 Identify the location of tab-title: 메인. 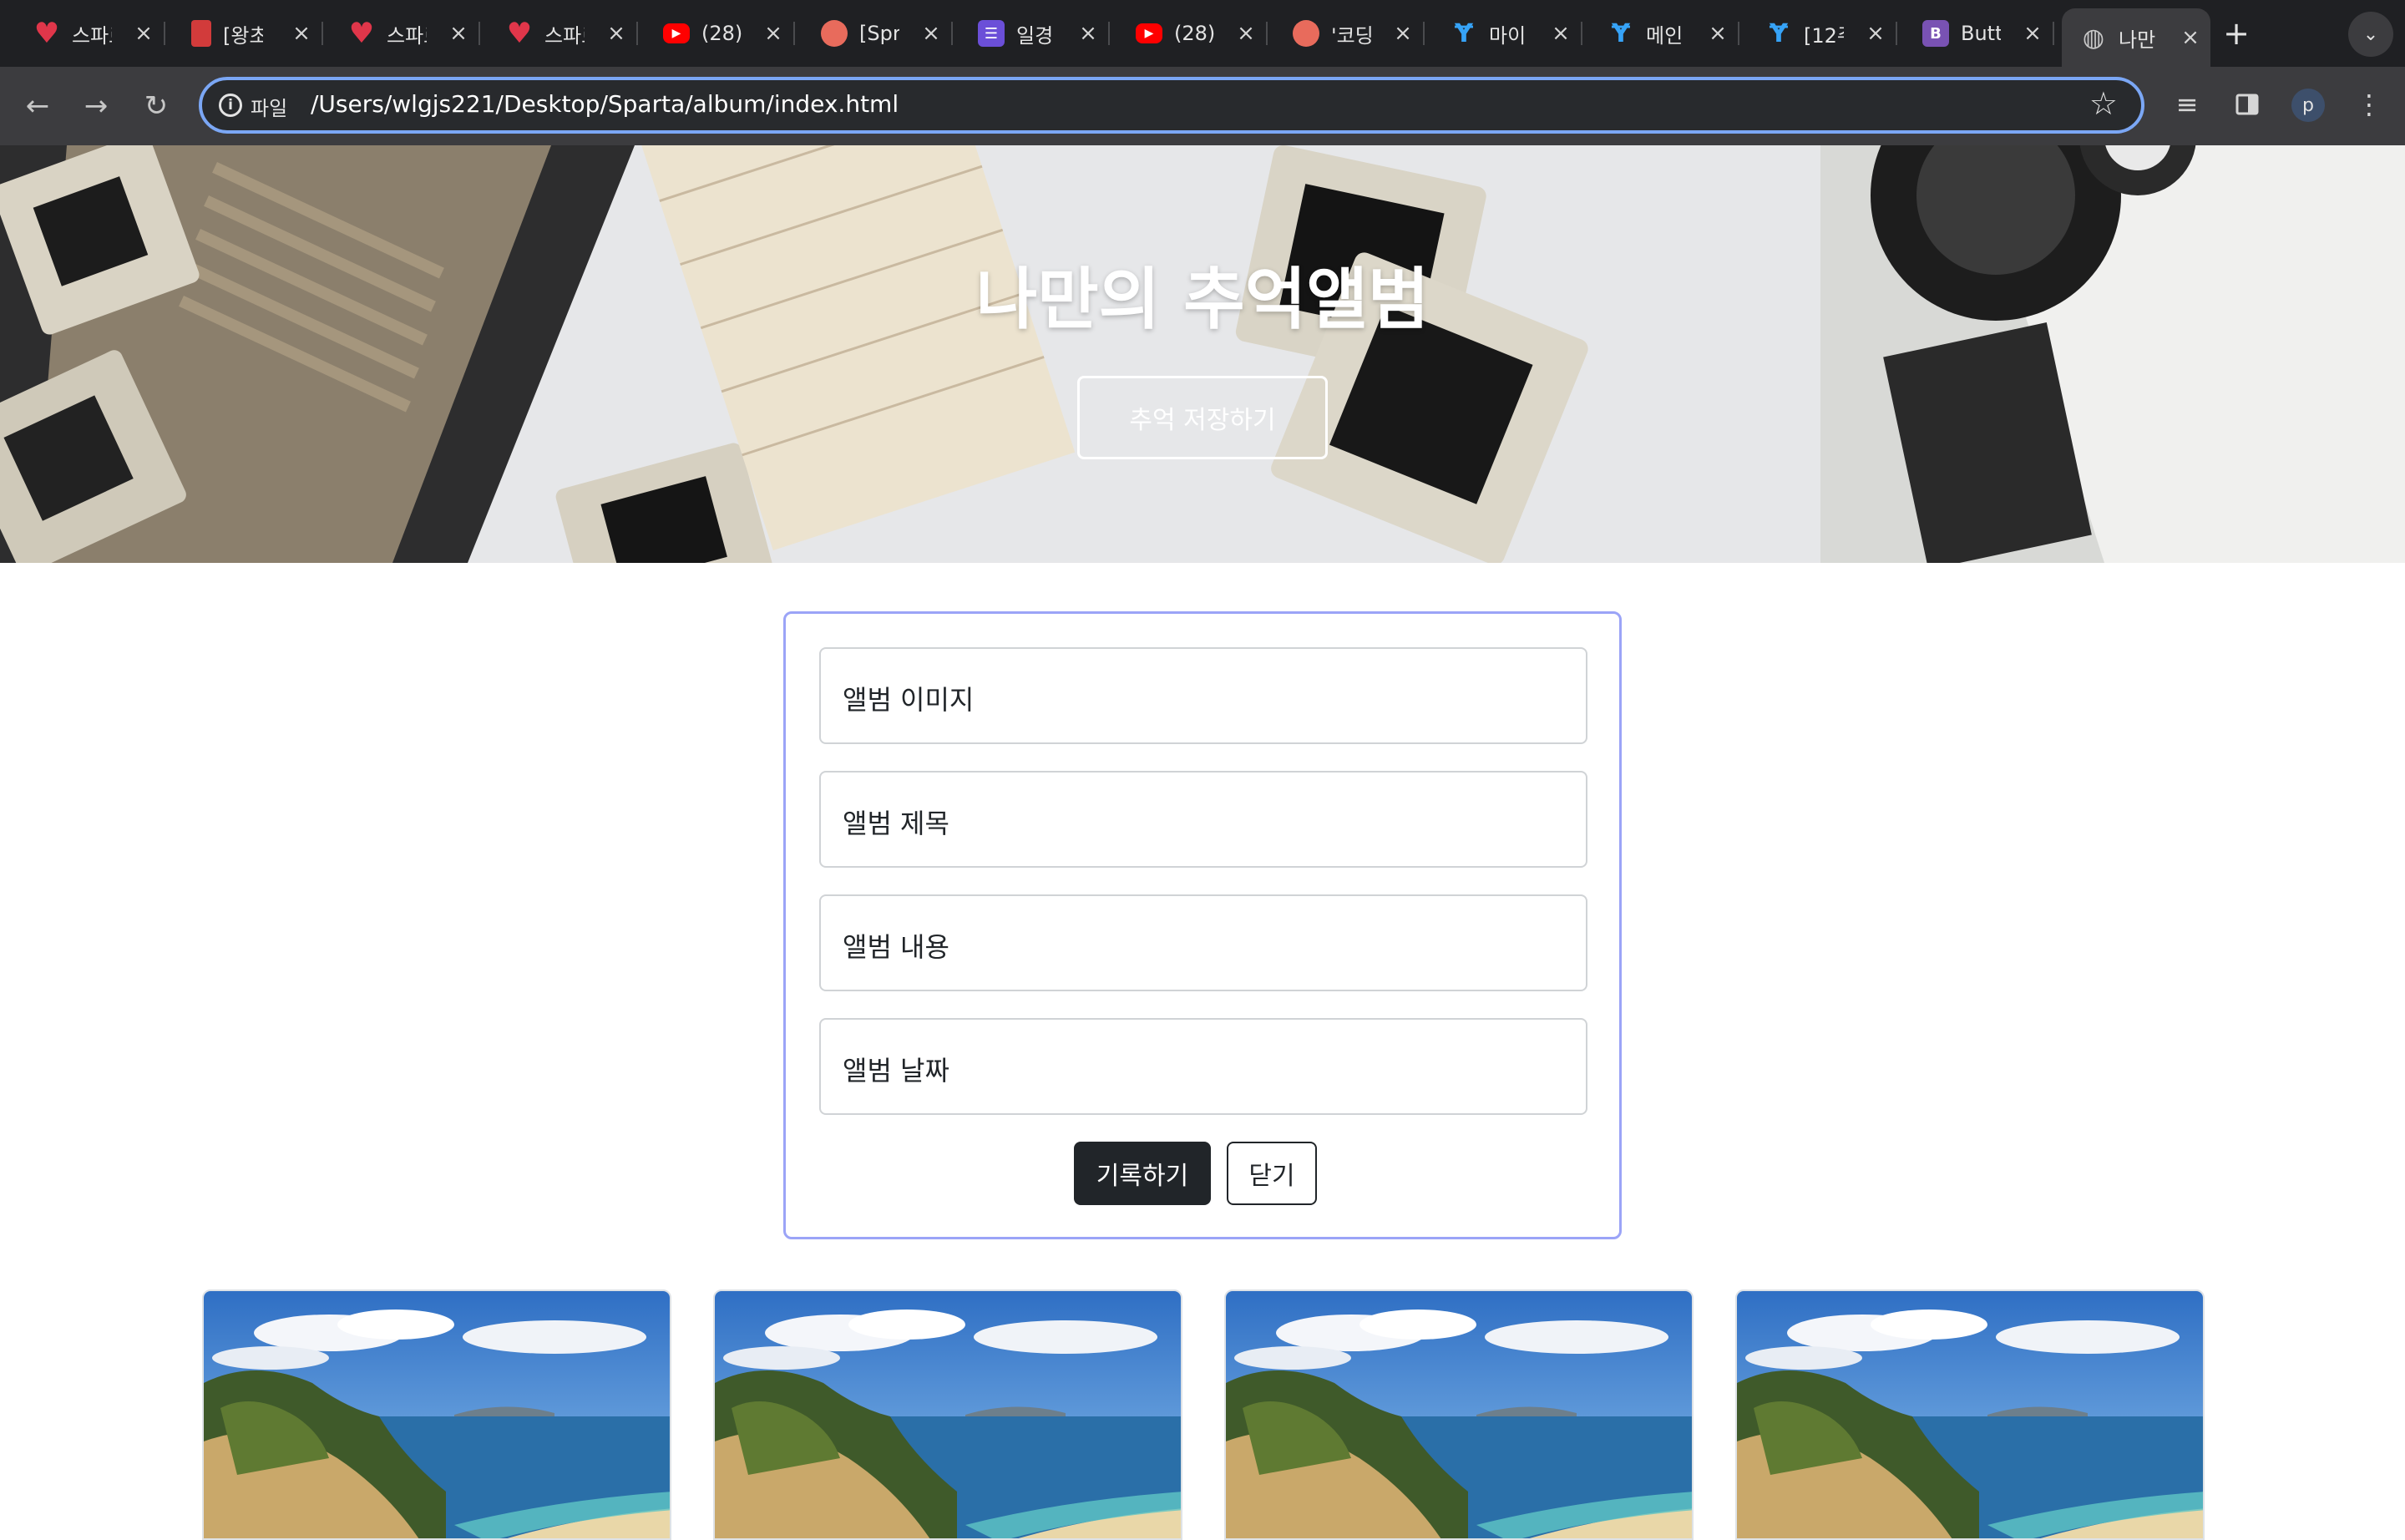
(1665, 35).